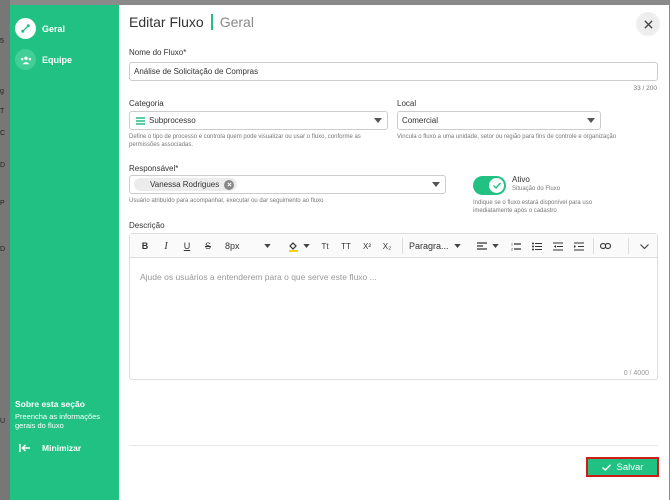 This screenshot has height=500, width=670. Describe the element at coordinates (367, 246) in the screenshot. I see `superscript-icon: X²` at that location.